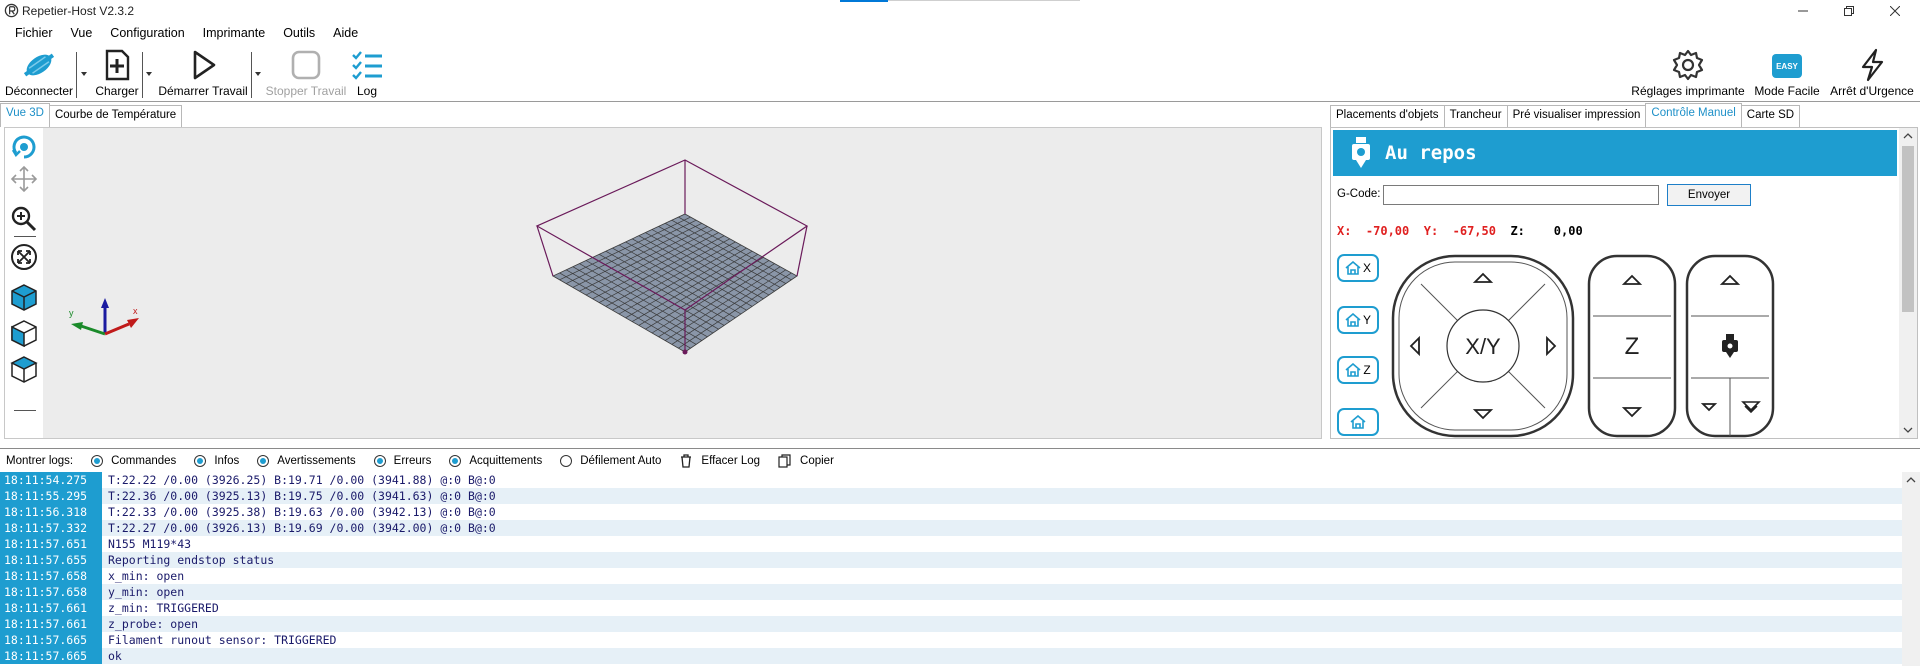  Describe the element at coordinates (1709, 195) in the screenshot. I see `send-button: Envoyer` at that location.